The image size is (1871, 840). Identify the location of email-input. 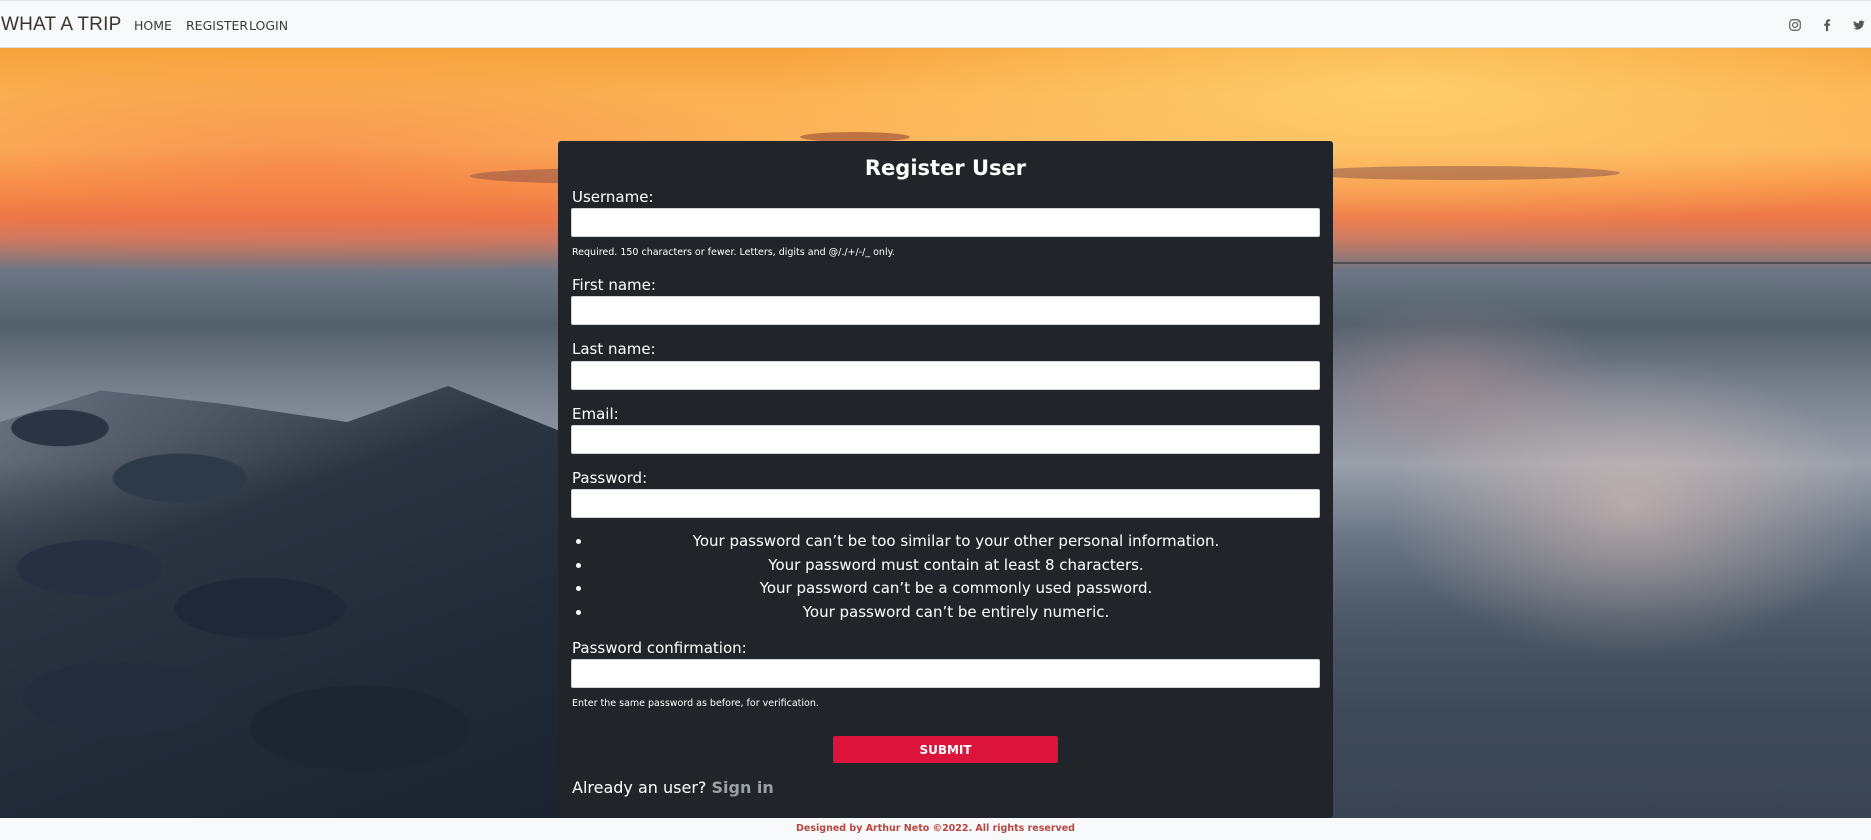
(945, 439).